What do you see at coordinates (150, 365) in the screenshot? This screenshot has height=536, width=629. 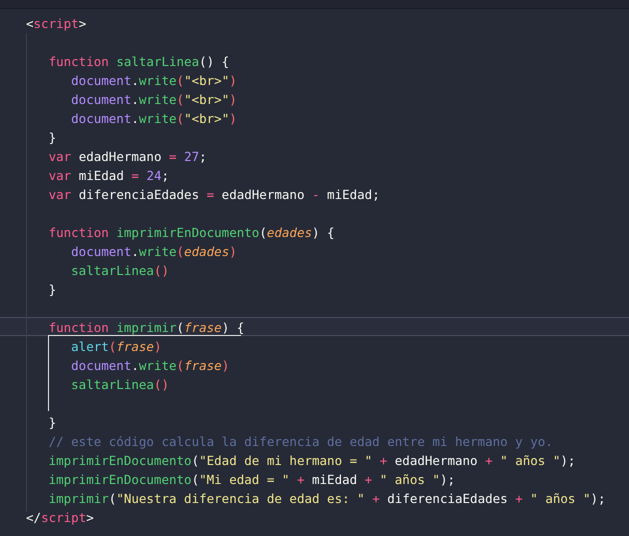 I see `code-line: document.write(frase)` at bounding box center [150, 365].